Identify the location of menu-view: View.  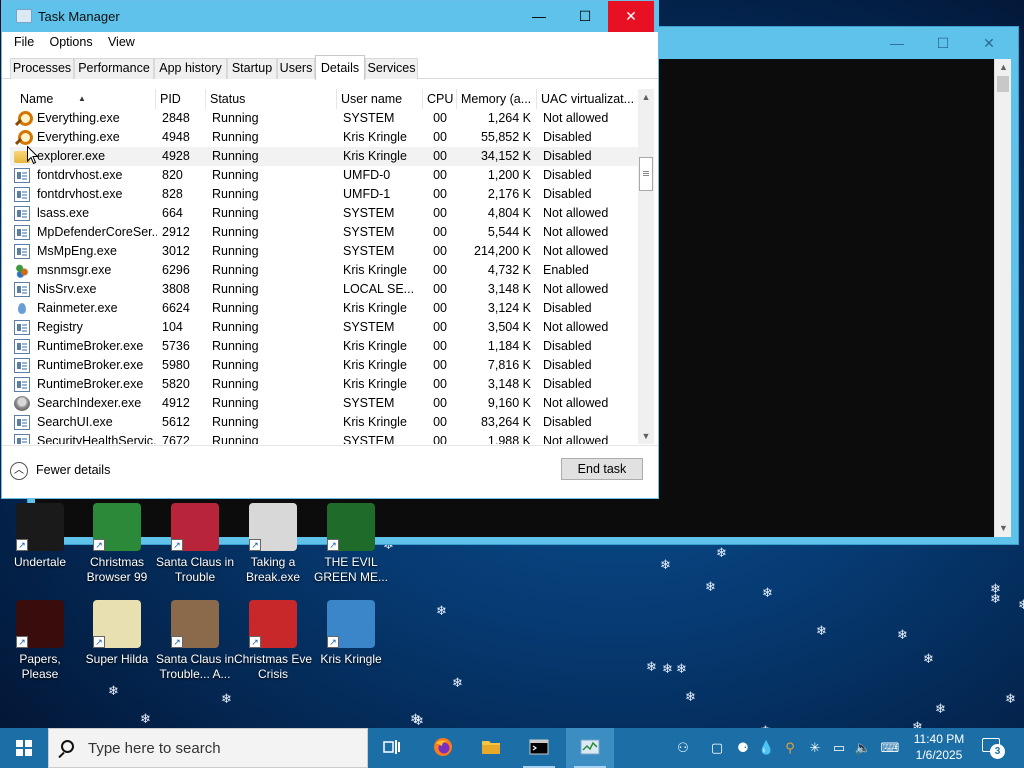
(121, 42).